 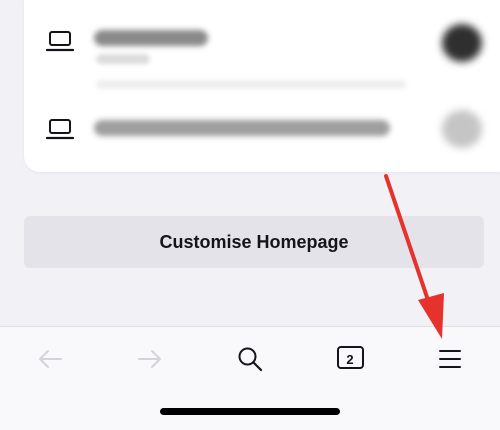 I want to click on redacted-tab-url, so click(x=251, y=84).